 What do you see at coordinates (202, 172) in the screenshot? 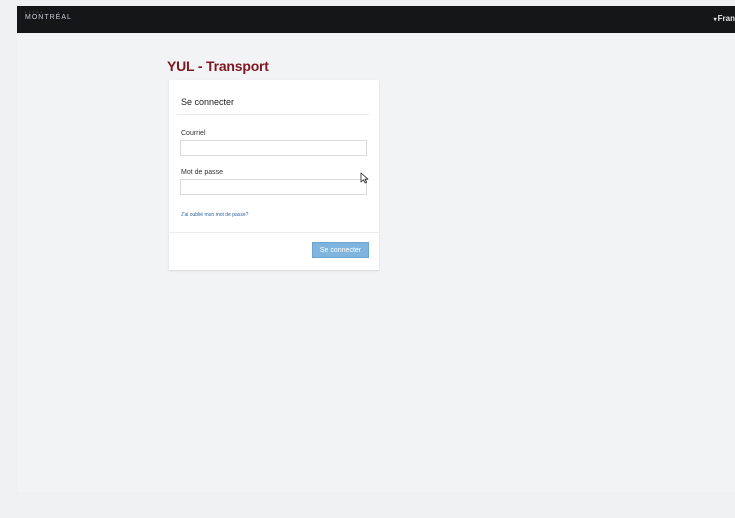
I see `password-label: Mot de passe` at bounding box center [202, 172].